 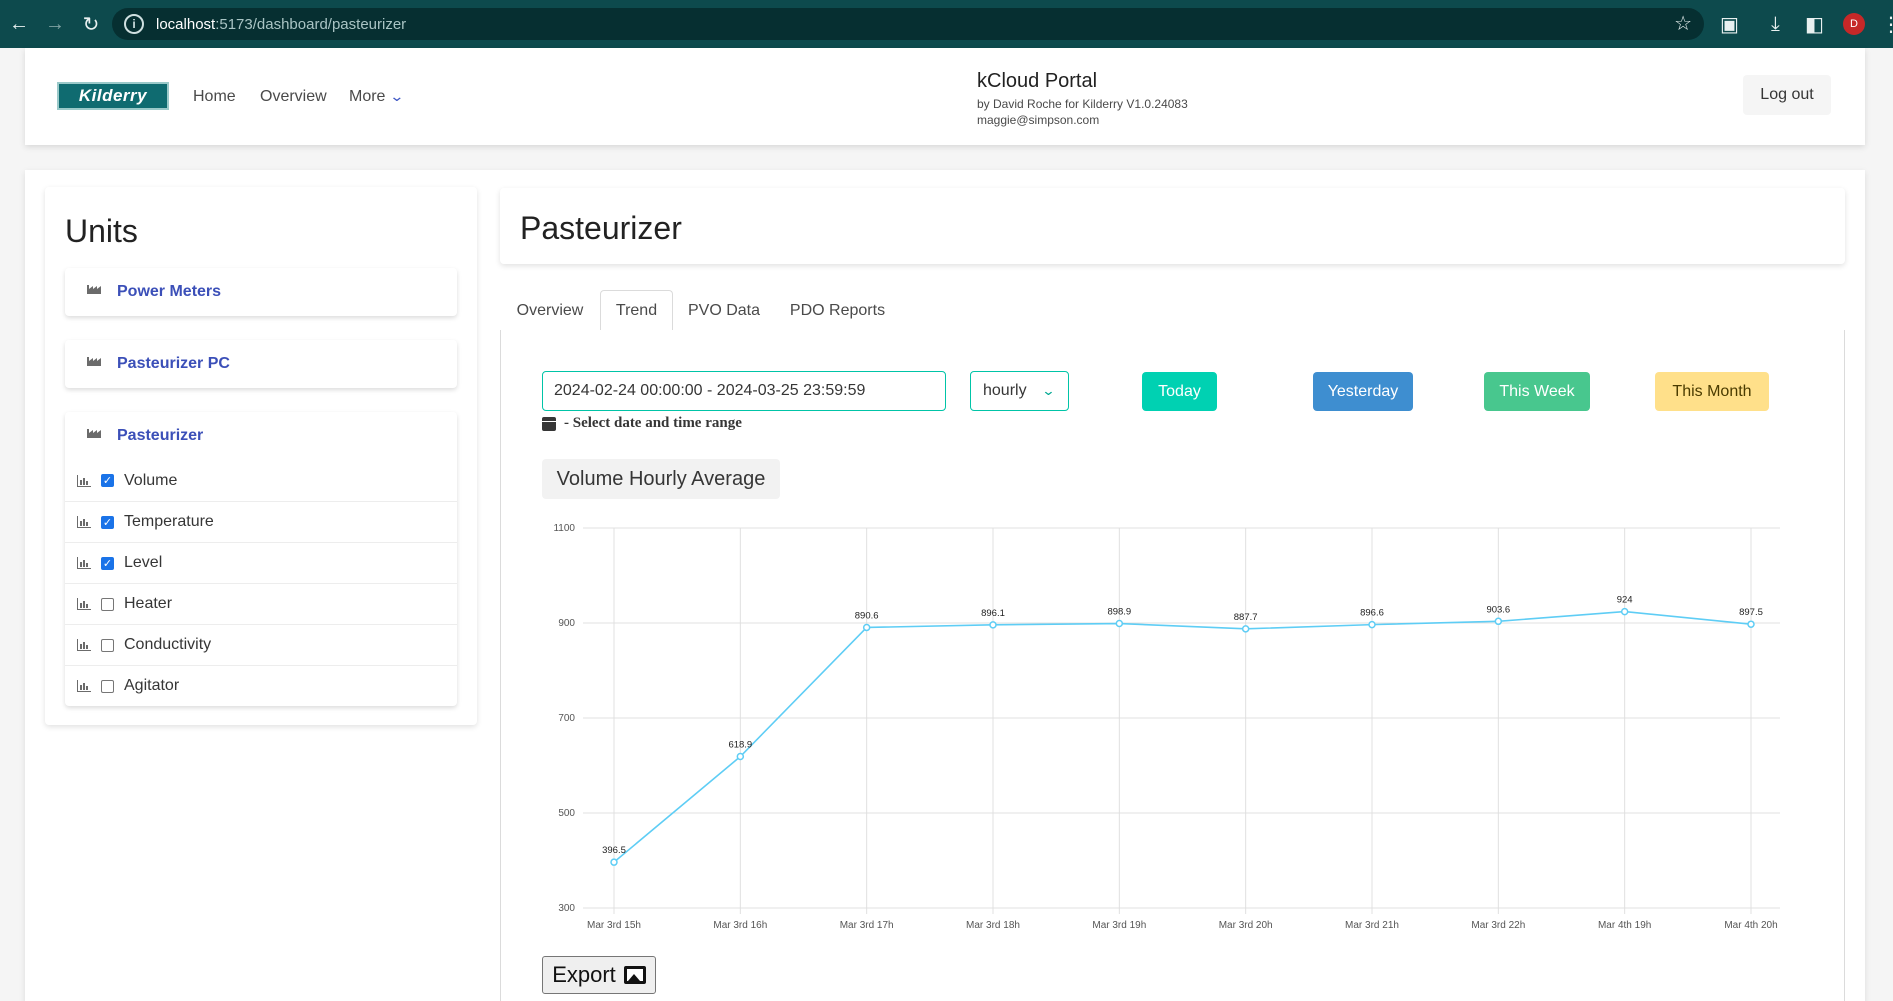 What do you see at coordinates (281, 24) in the screenshot?
I see `url-text: localhost:5173/dashboard/pasteurizer` at bounding box center [281, 24].